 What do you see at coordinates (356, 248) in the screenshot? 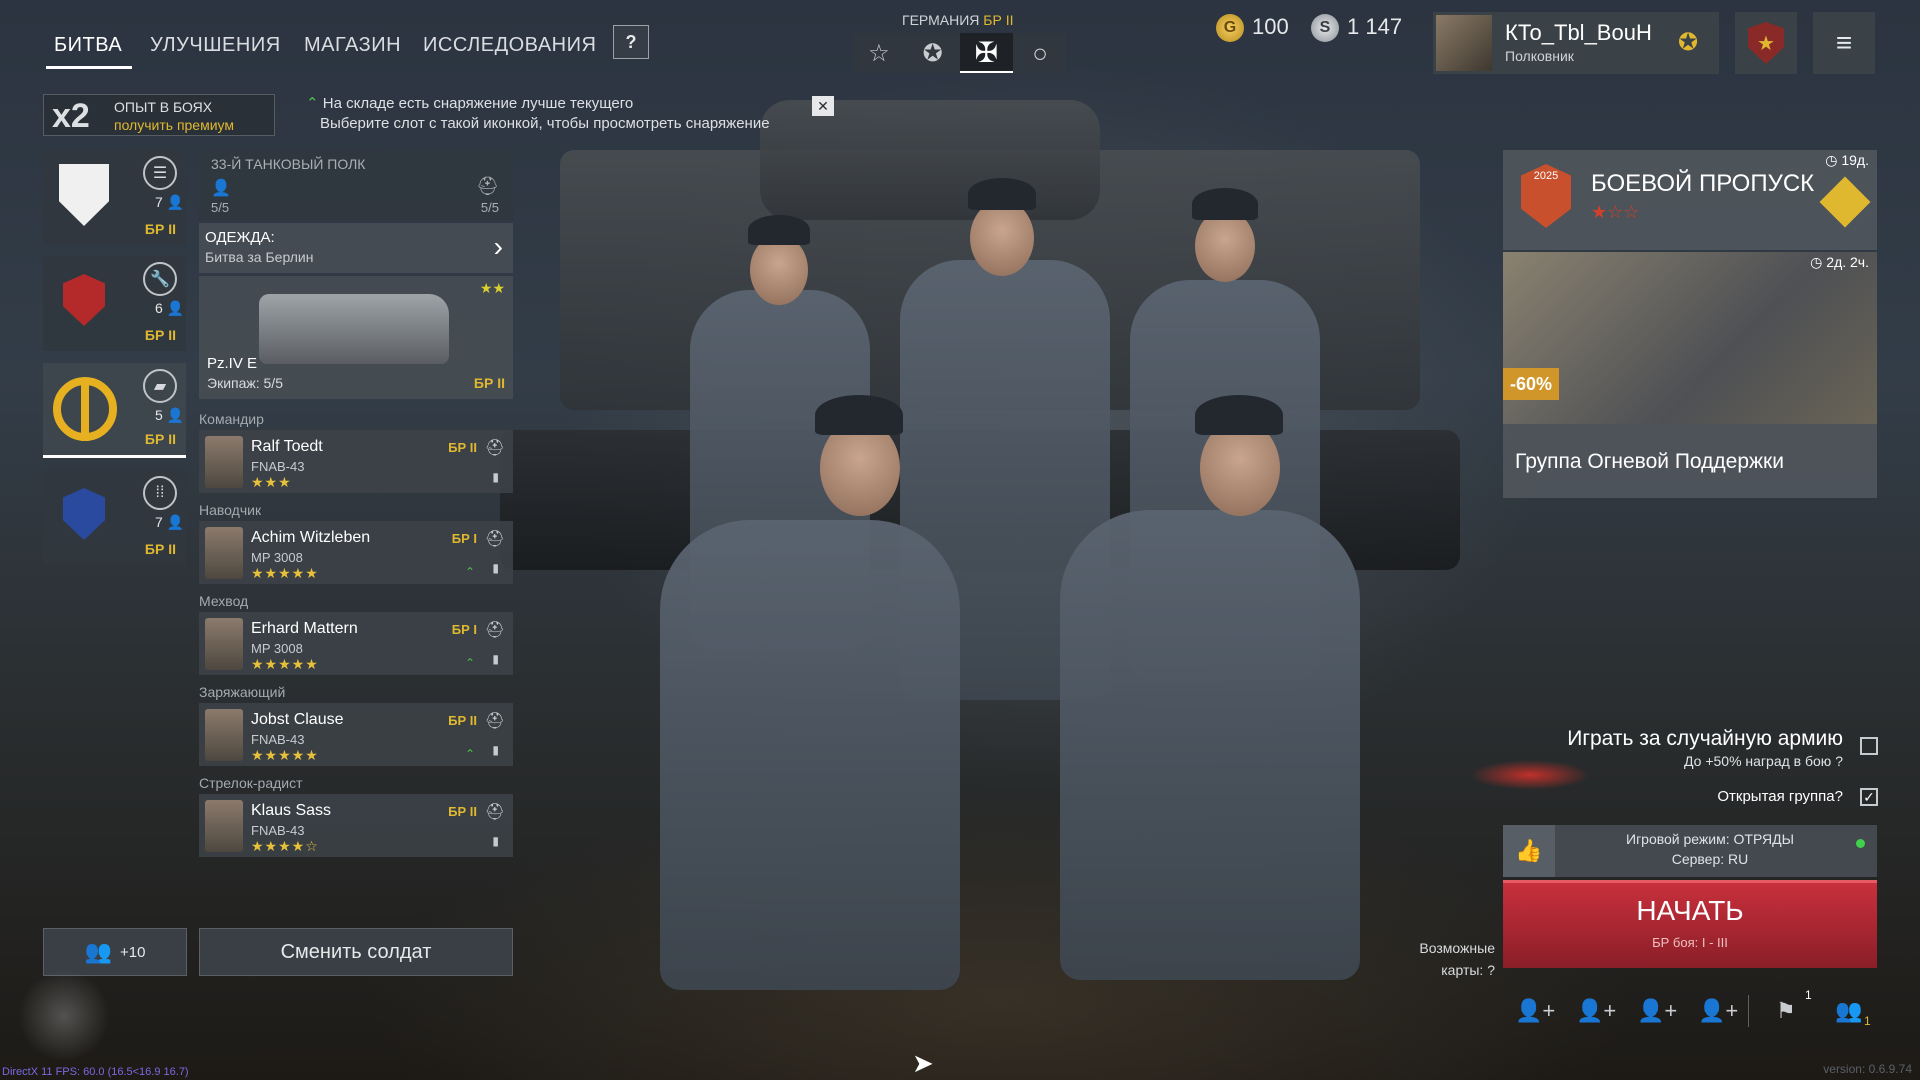
I see `outfit-button: ОДЕЖДА: Битва за Берлин ›` at bounding box center [356, 248].